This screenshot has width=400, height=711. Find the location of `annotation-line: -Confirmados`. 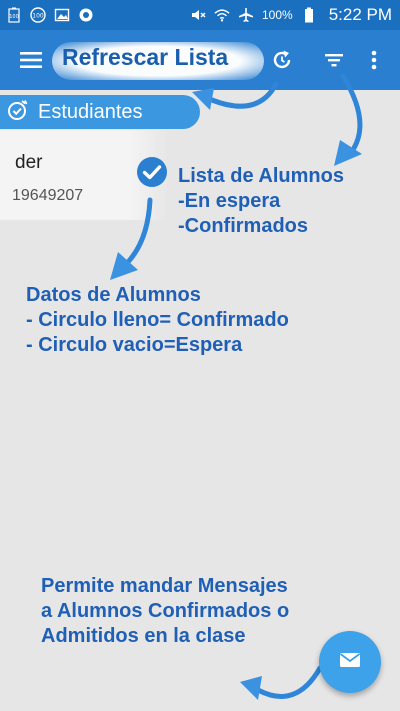

annotation-line: -Confirmados is located at coordinates (243, 225).